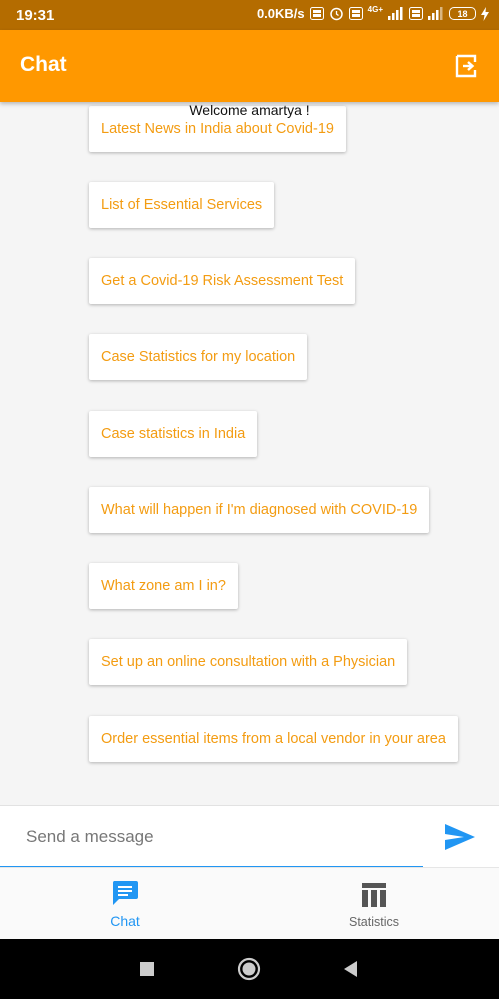 Image resolution: width=499 pixels, height=999 pixels. I want to click on status-icons: 0.0KB/s 4G+ 18, so click(372, 13).